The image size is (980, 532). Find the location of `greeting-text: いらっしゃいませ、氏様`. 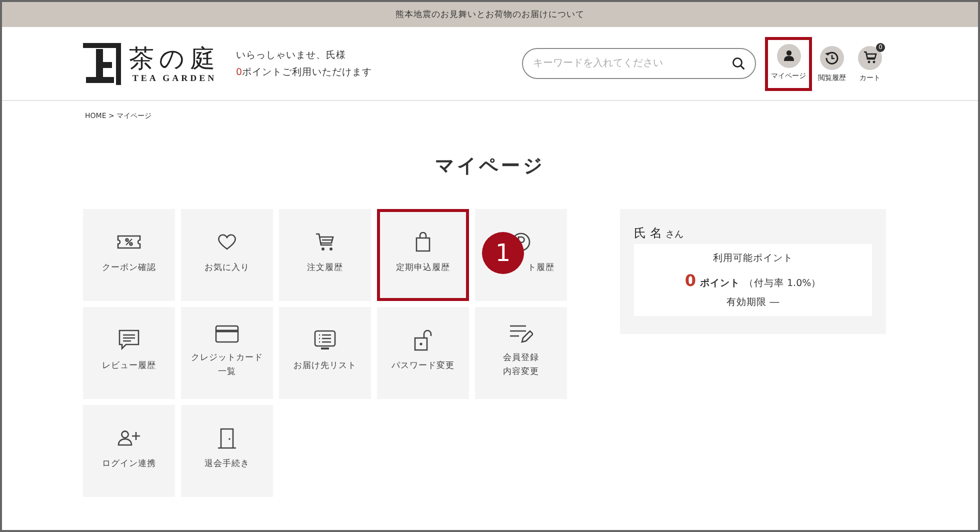

greeting-text: いらっしゃいませ、氏様 is located at coordinates (291, 55).